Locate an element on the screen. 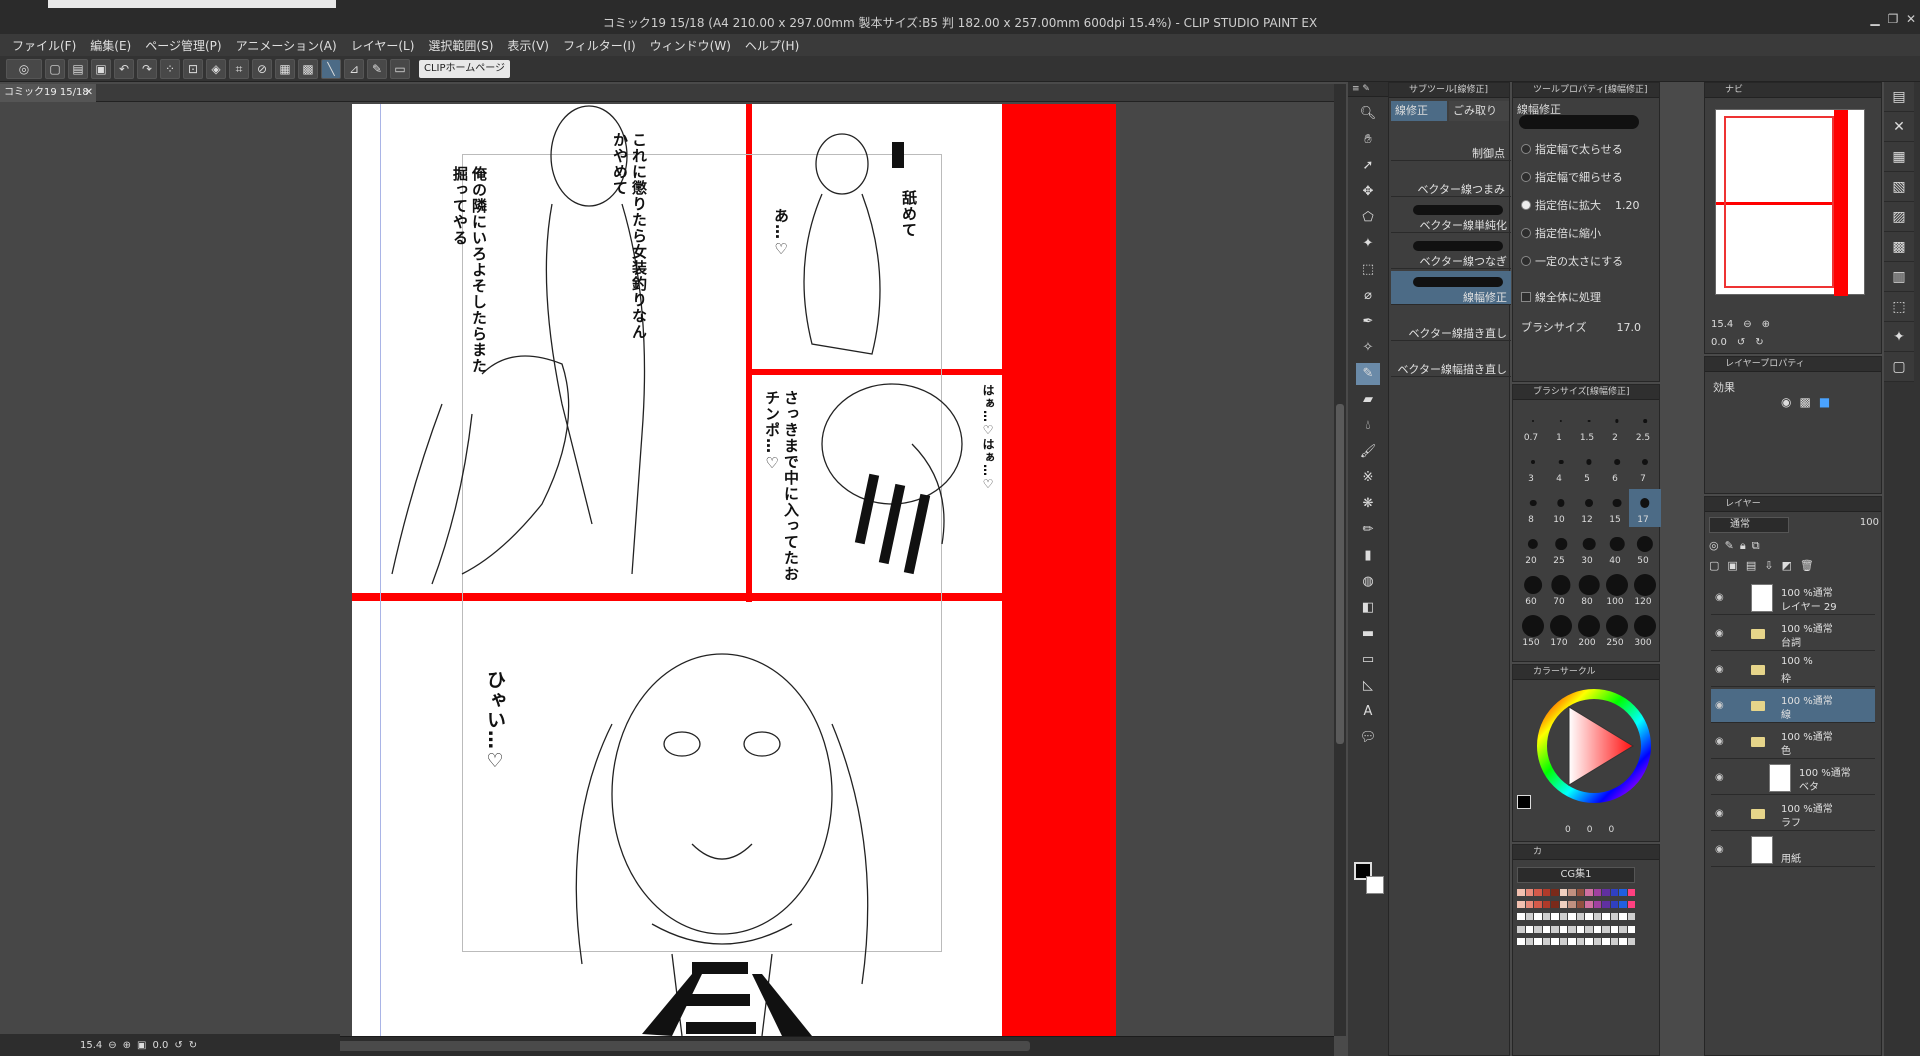 This screenshot has height=1056, width=1920. option-uniform: 一定の太さにする is located at coordinates (1572, 264).